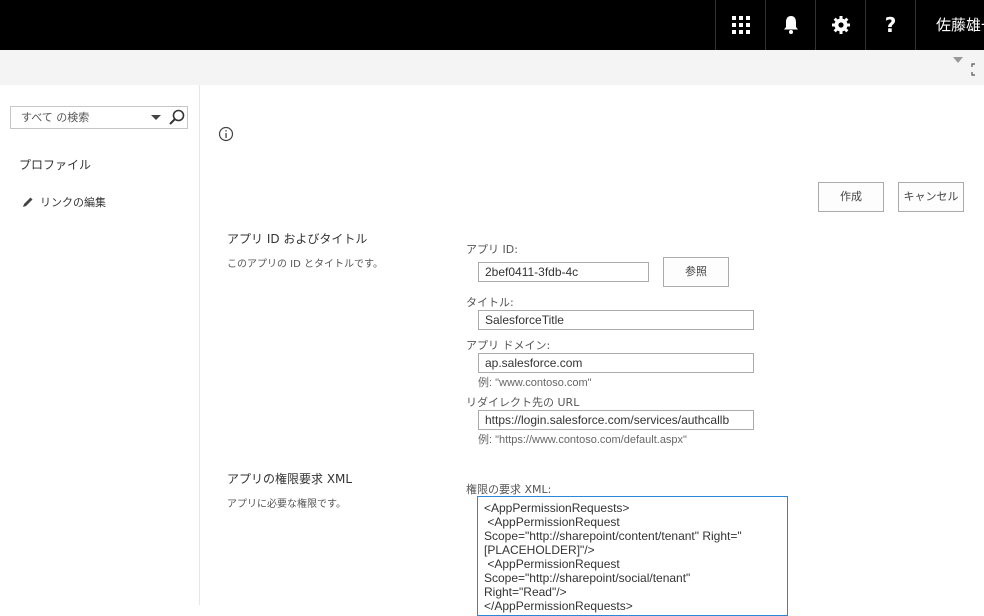 The height and width of the screenshot is (616, 984). I want to click on gear-icon, so click(840, 25).